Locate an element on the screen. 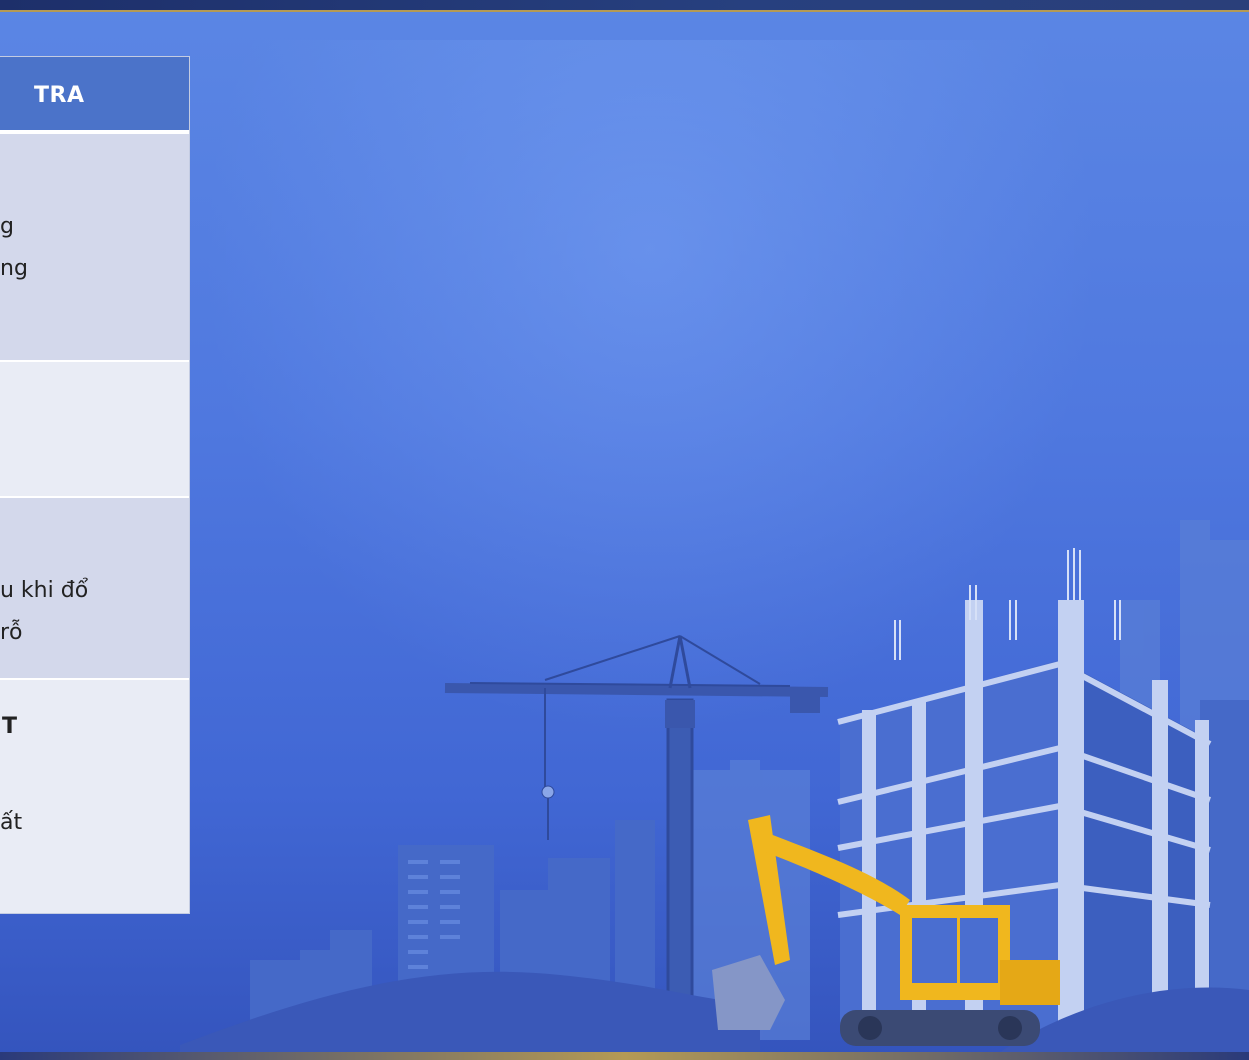 This screenshot has width=1249, height=1060. row-text-line: T is located at coordinates (10, 726).